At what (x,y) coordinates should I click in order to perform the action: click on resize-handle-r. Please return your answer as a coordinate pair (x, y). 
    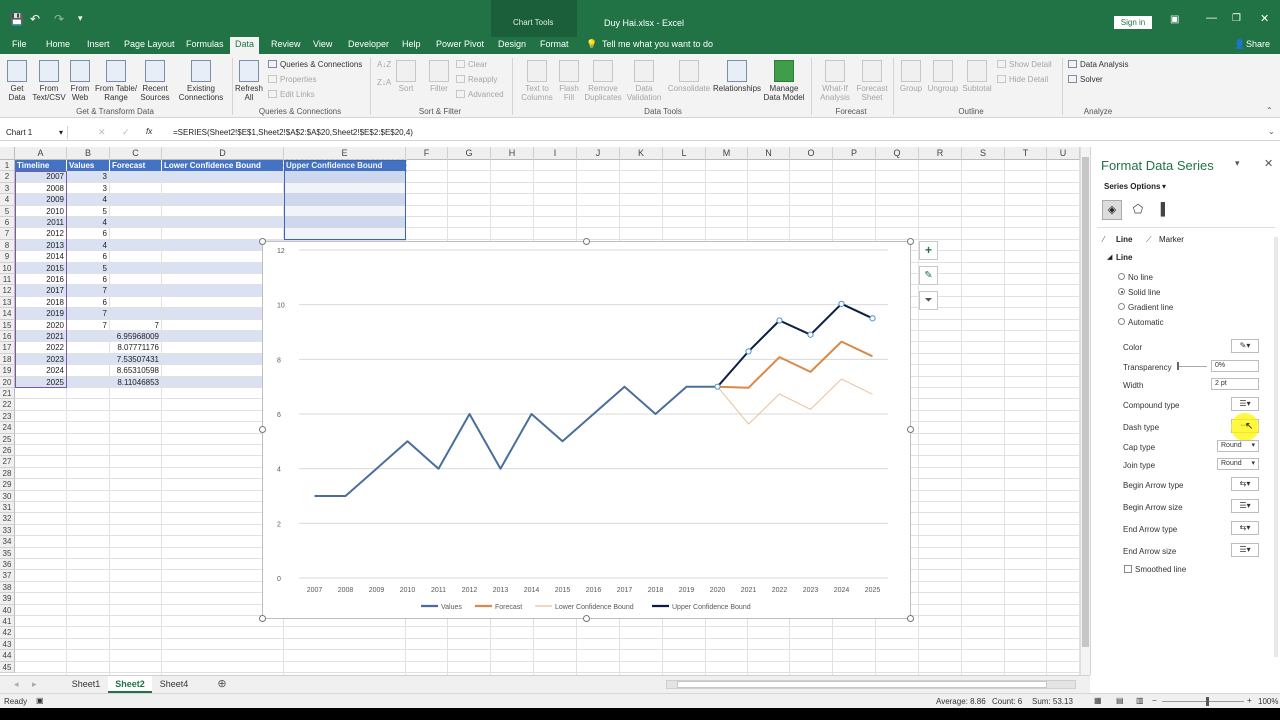
    Looking at the image, I should click on (910, 429).